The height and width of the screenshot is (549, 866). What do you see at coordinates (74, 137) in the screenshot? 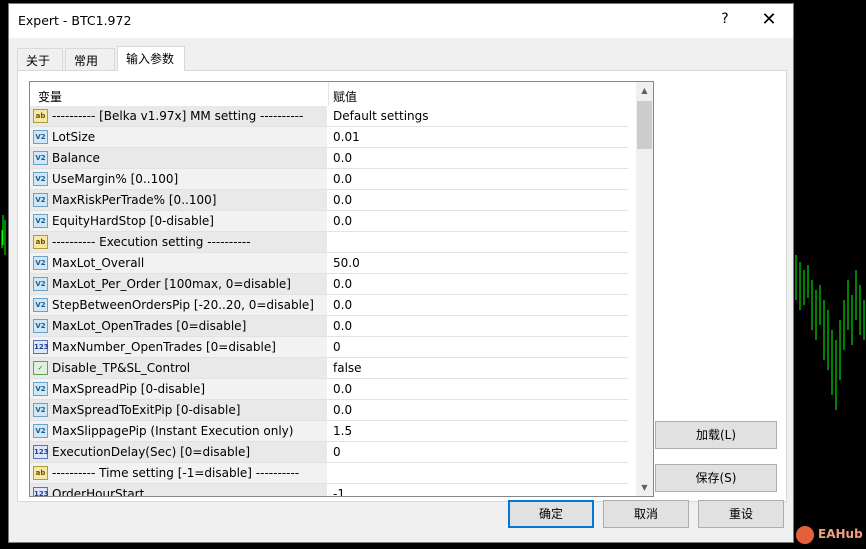
I see `parameter-name: LotSize` at bounding box center [74, 137].